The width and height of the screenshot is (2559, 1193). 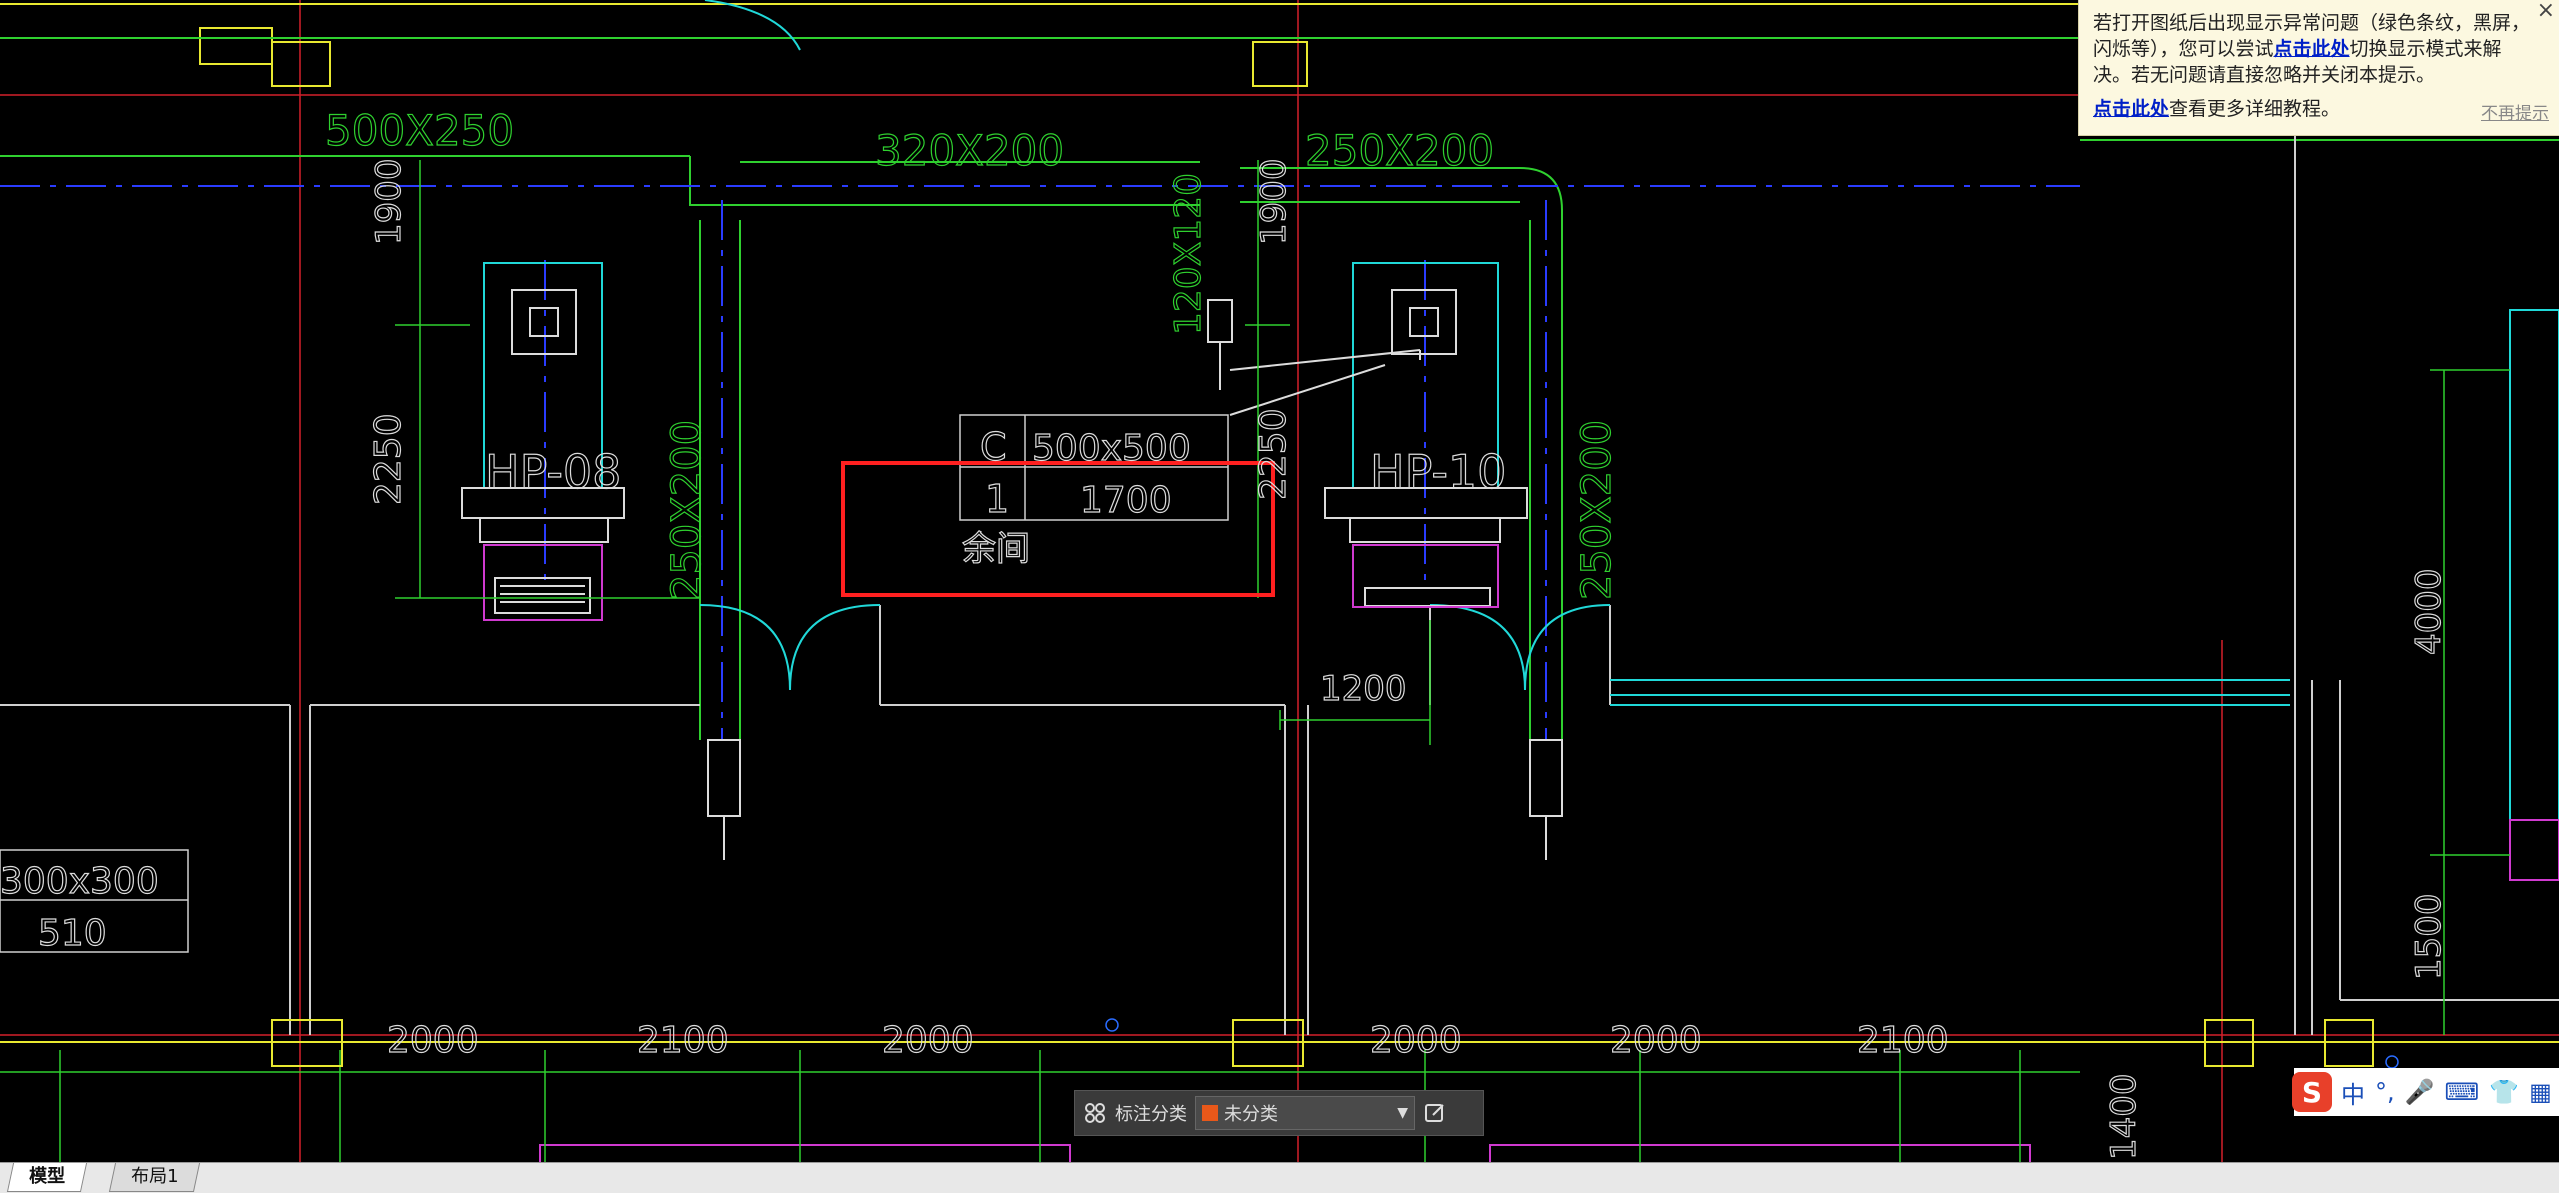 What do you see at coordinates (1399, 150) in the screenshot?
I see `duct-label-250x200: 250X200` at bounding box center [1399, 150].